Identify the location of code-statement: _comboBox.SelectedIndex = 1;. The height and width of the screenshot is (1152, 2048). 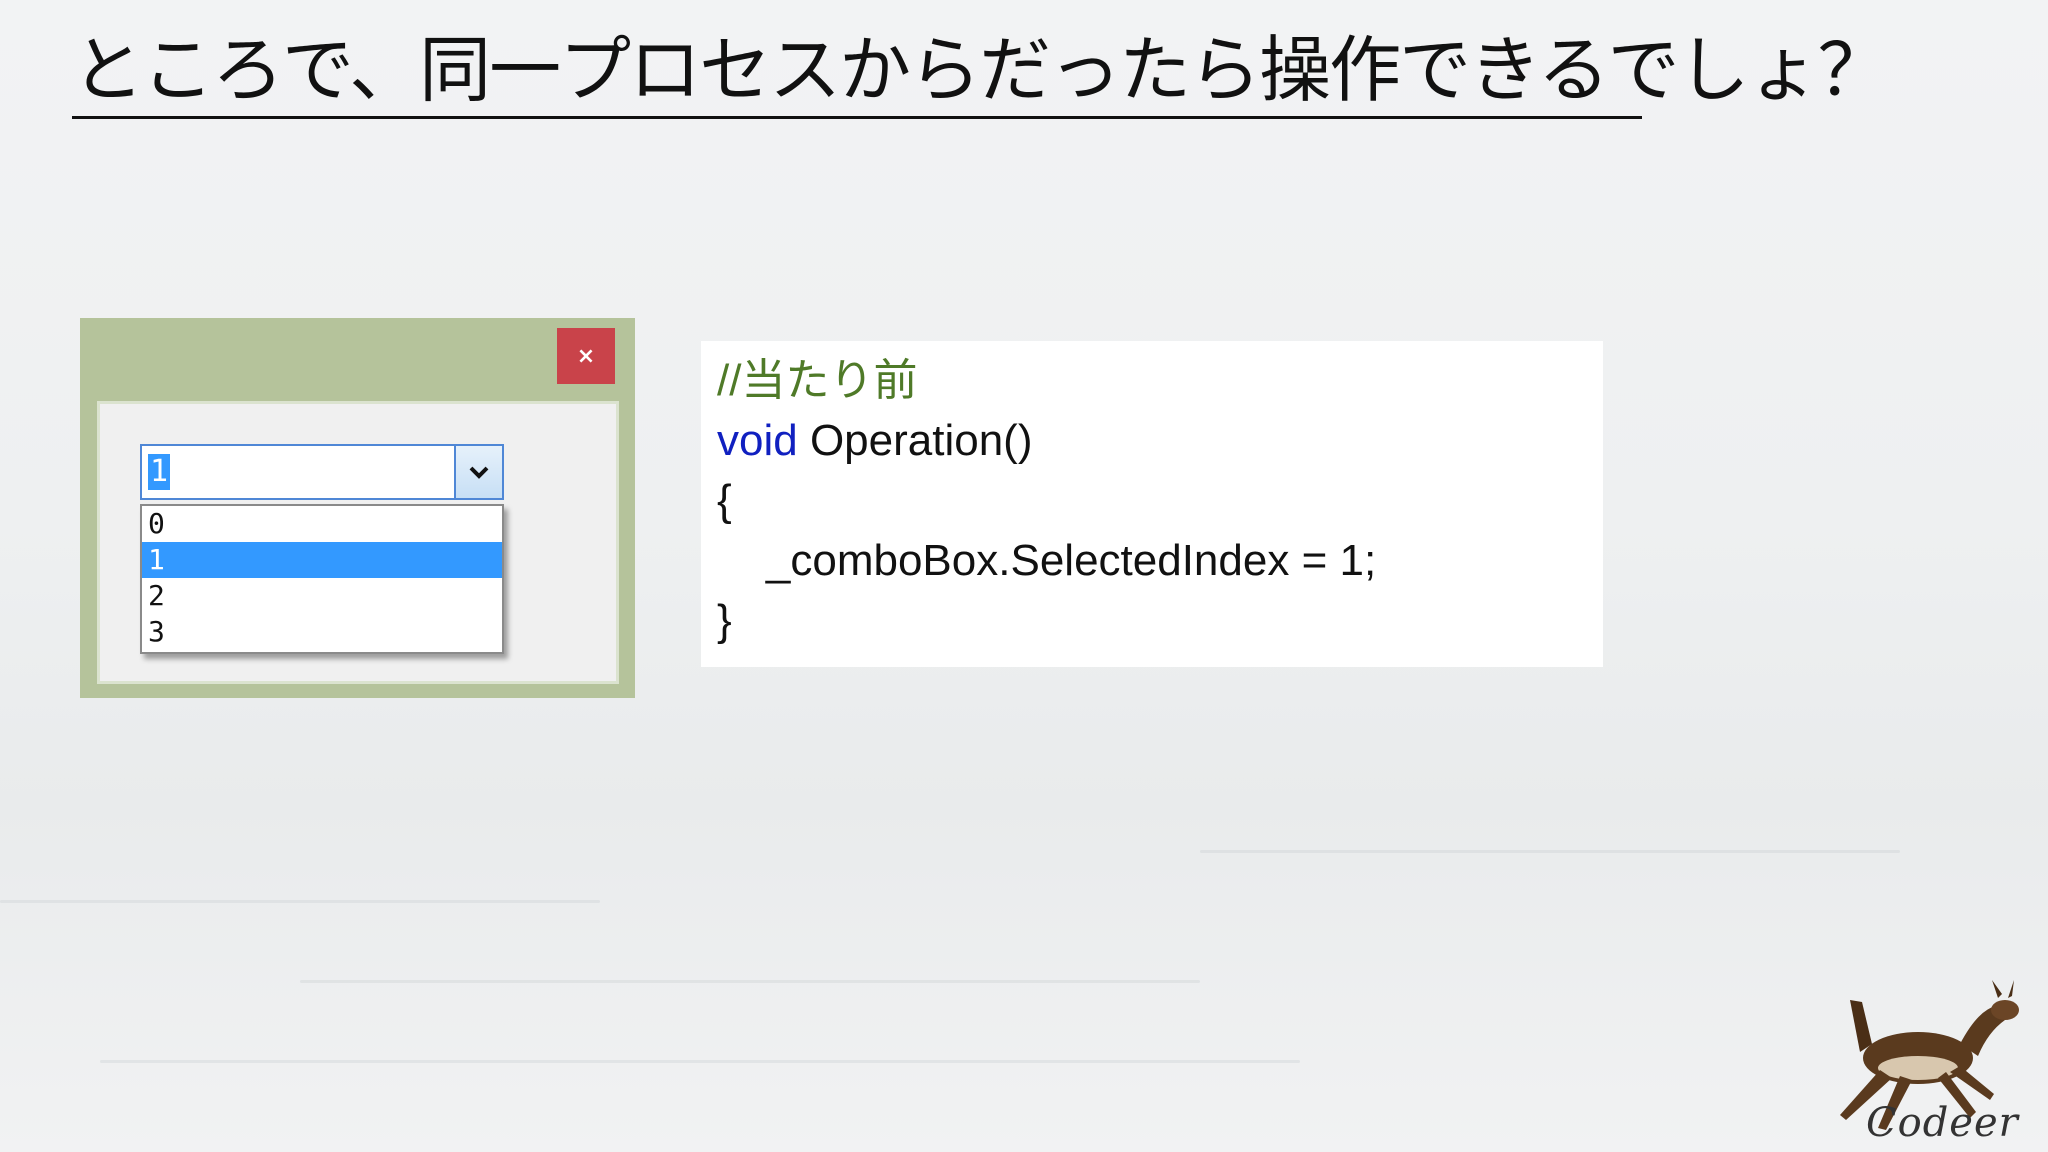
(1047, 560).